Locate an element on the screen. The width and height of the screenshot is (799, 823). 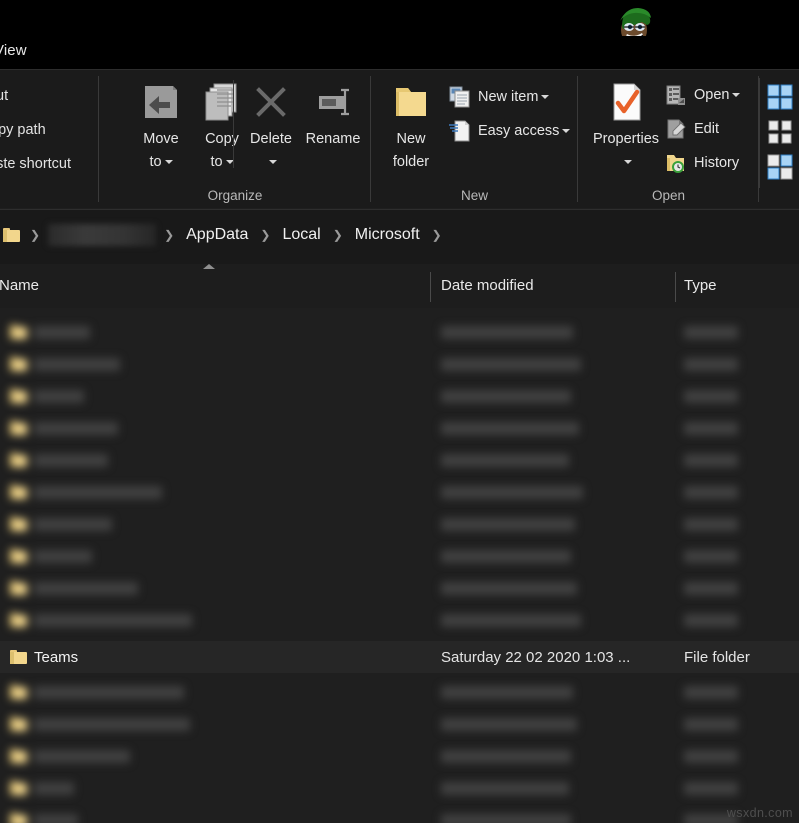
open-label: Open is located at coordinates (712, 95).